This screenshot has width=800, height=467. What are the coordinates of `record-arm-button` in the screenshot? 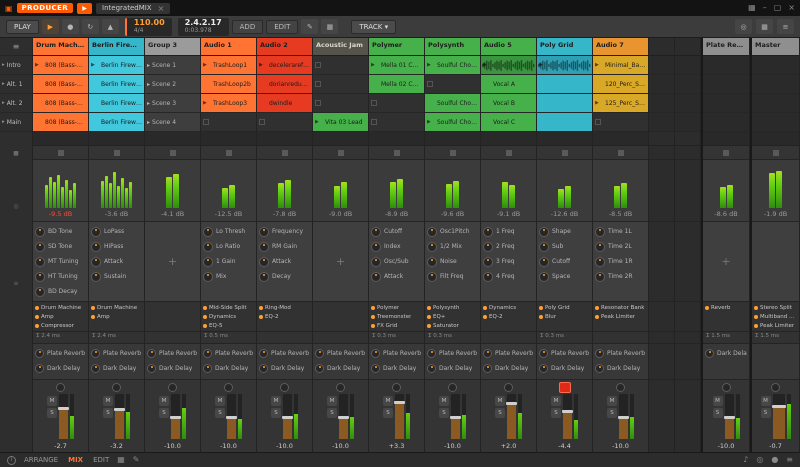 It's located at (564, 387).